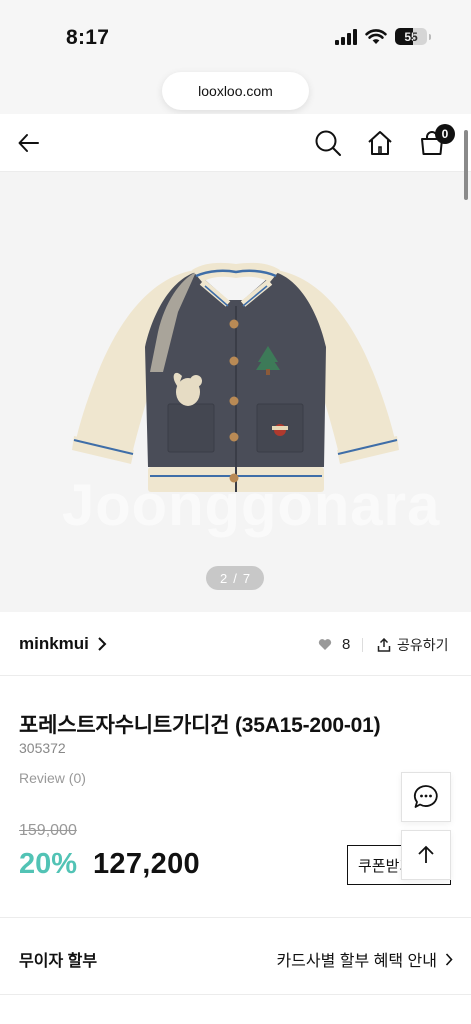 This screenshot has width=471, height=1024. I want to click on image-watermark: Joonggonara, so click(251, 505).